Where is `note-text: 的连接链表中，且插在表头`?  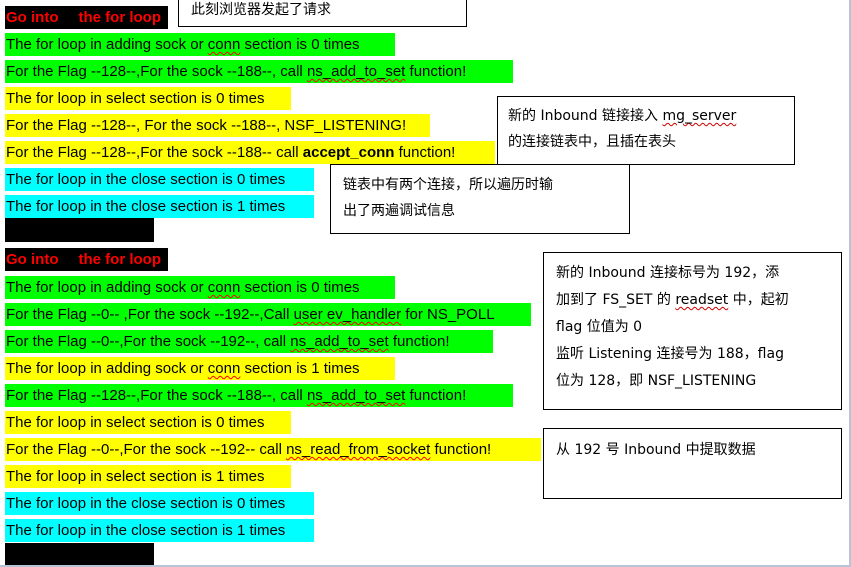
note-text: 的连接链表中，且插在表头 is located at coordinates (592, 142).